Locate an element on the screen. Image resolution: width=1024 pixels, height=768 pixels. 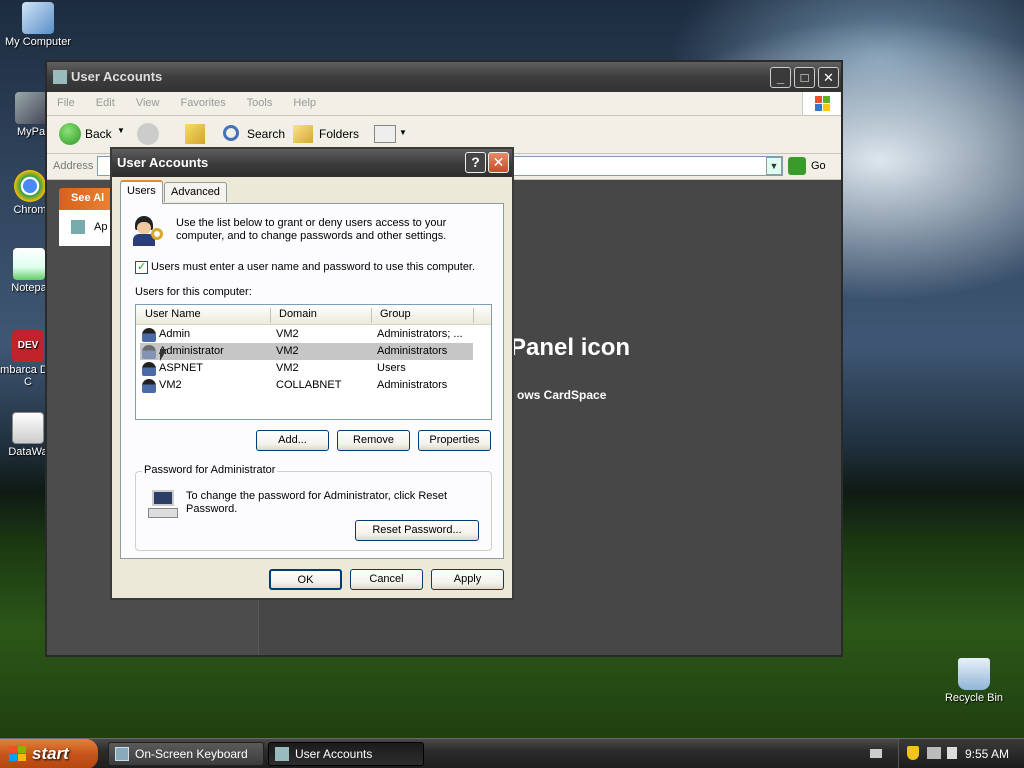
network-tray-icon is located at coordinates (934, 753).